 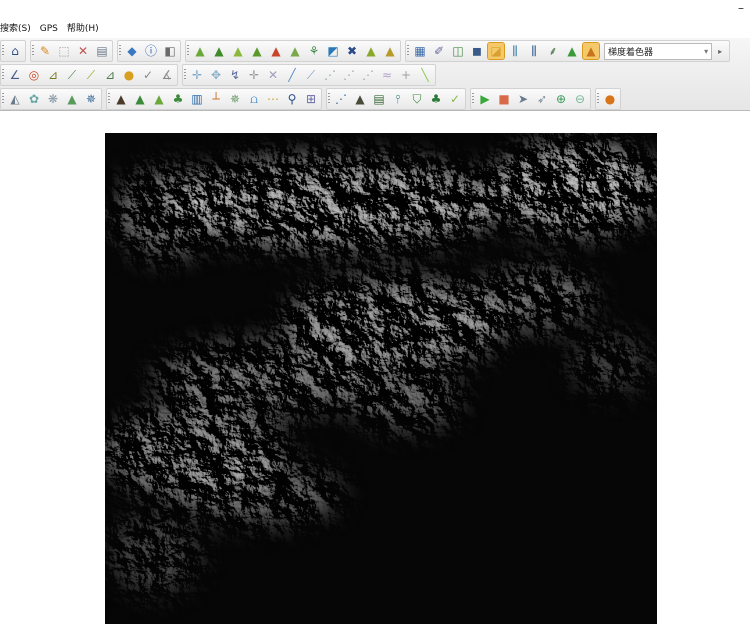 What do you see at coordinates (720, 51) in the screenshot?
I see `toolbar-overflow-icon: ▸` at bounding box center [720, 51].